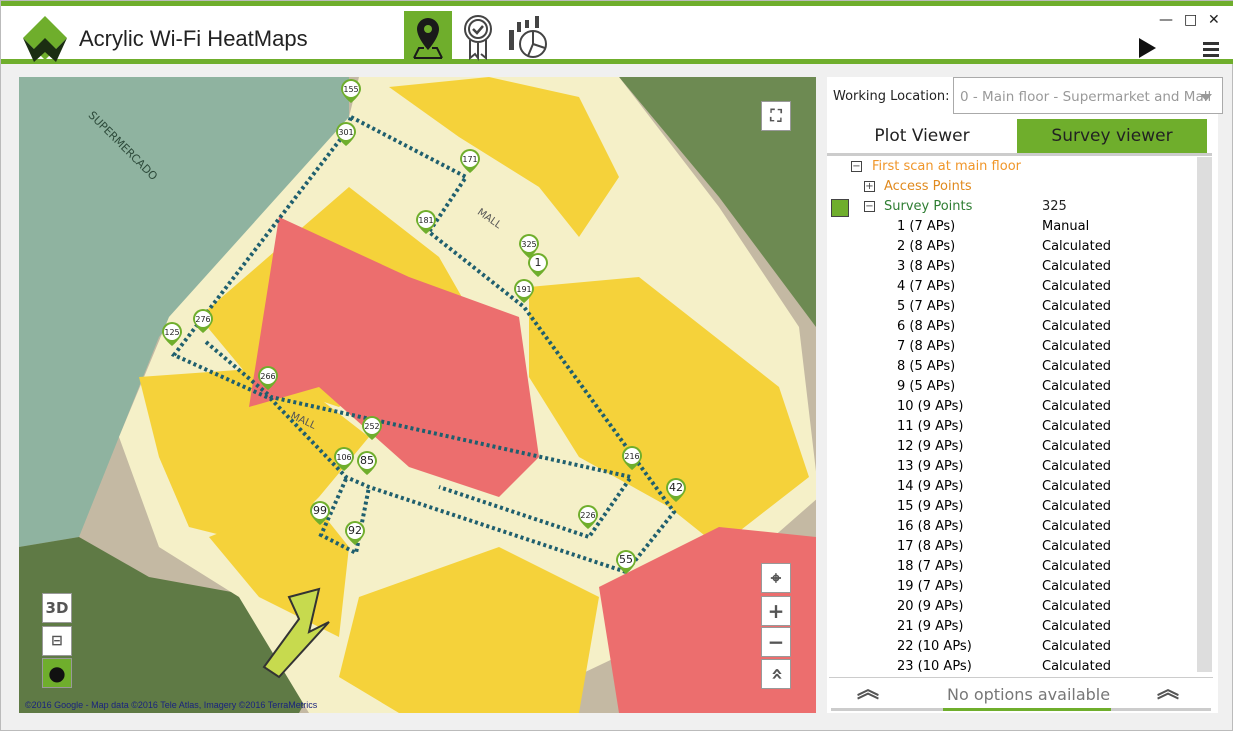 Image resolution: width=1233 pixels, height=731 pixels. Describe the element at coordinates (1190, 20) in the screenshot. I see `maximize-button: □` at that location.